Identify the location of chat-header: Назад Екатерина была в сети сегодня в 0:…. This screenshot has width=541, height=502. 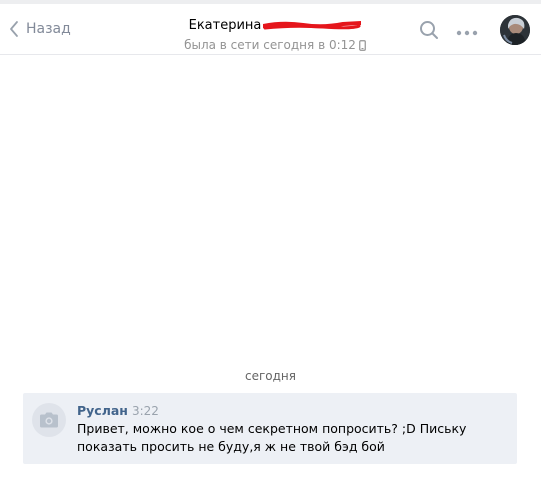
(270, 29).